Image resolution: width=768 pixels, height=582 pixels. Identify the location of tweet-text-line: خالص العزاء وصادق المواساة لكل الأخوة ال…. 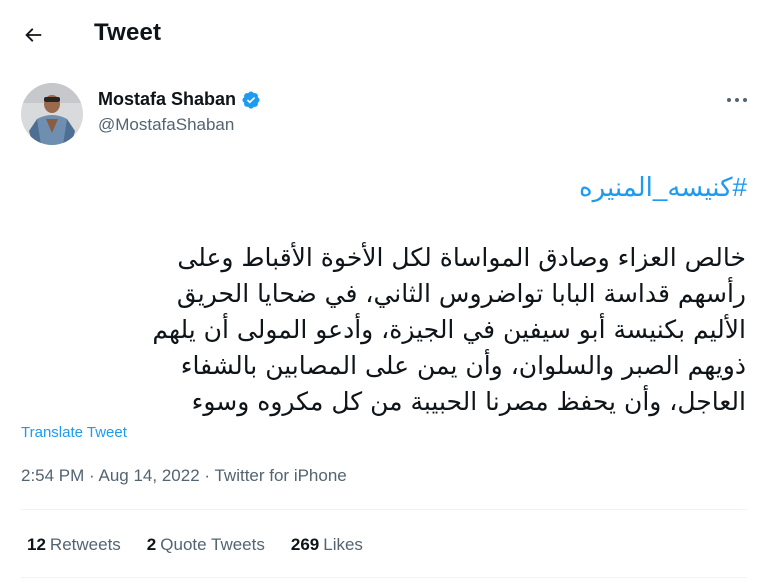
(461, 257).